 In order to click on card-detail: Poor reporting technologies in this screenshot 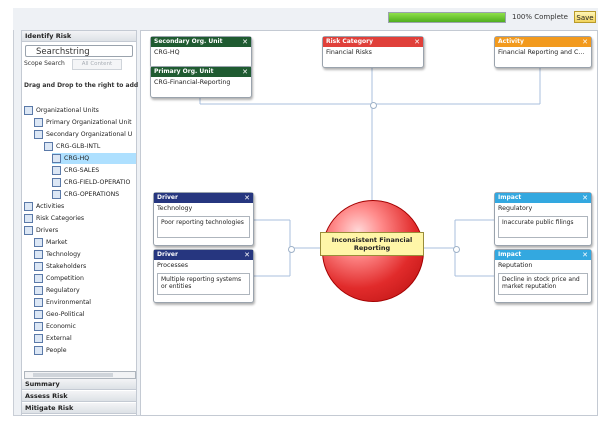, I will do `click(203, 227)`.